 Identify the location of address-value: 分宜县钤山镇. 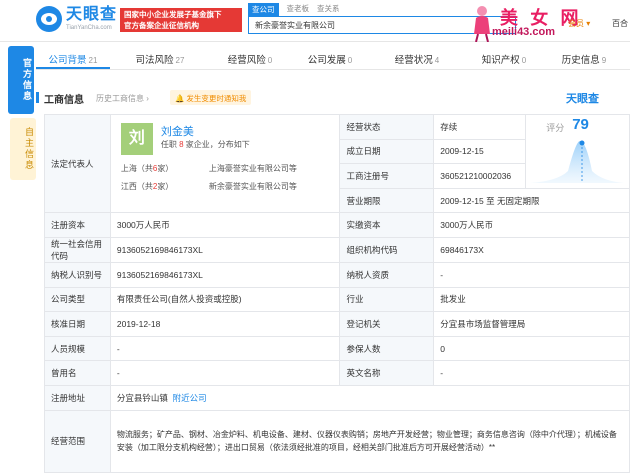
(142, 397).